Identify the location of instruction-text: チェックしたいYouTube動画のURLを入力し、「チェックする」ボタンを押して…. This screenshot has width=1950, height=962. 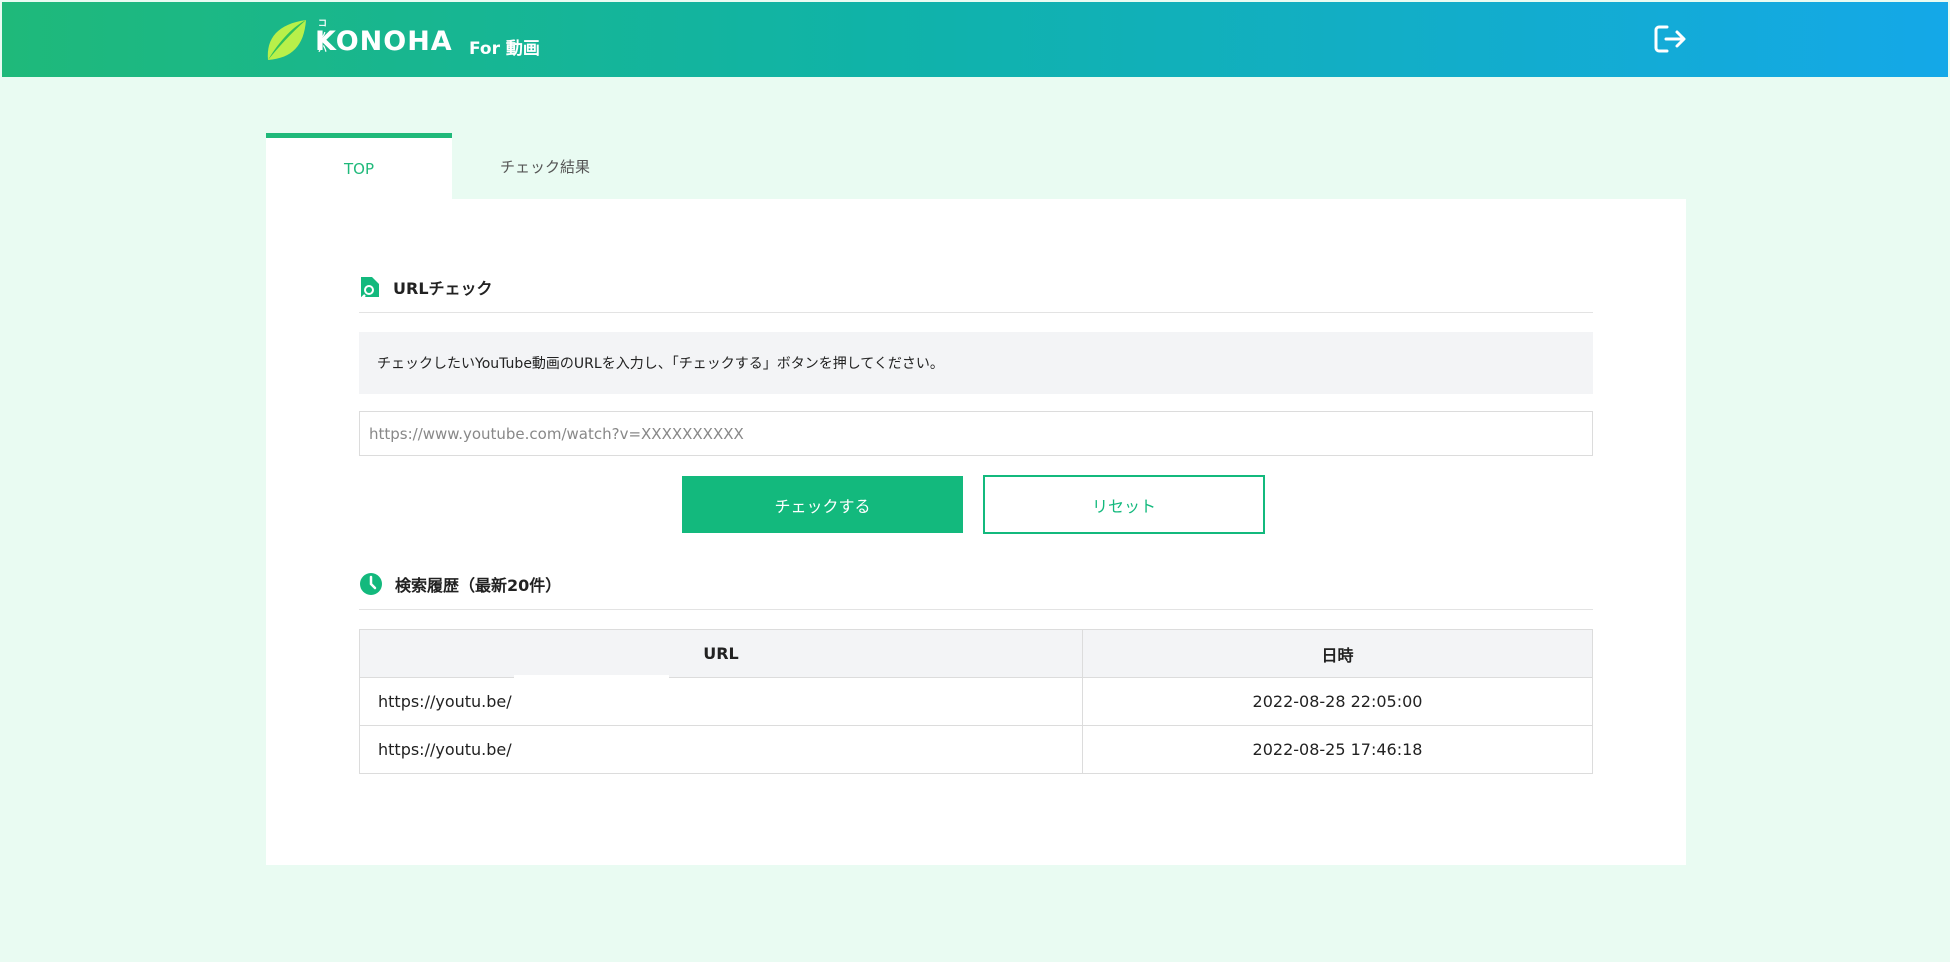
(660, 364).